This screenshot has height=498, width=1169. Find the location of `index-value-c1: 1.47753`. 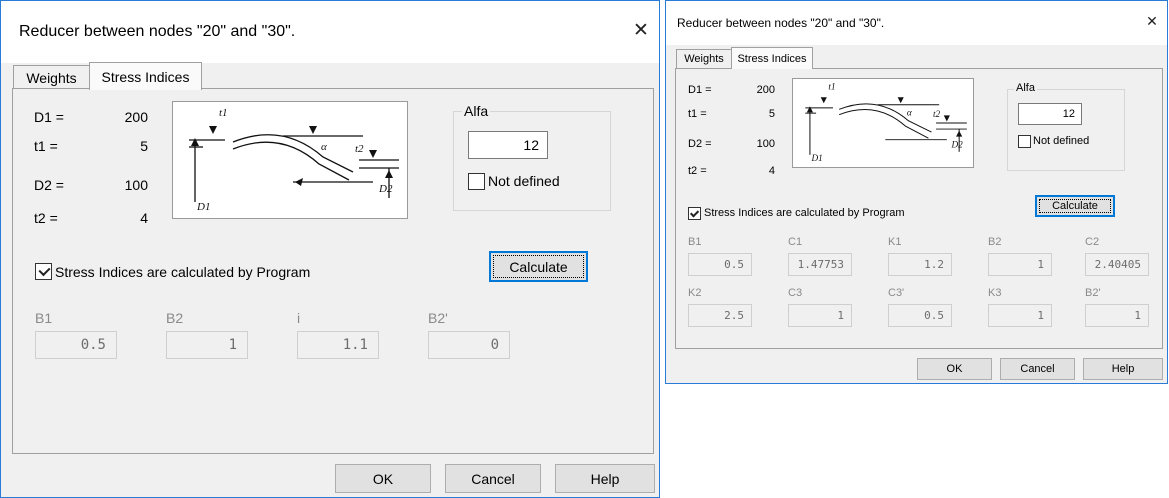

index-value-c1: 1.47753 is located at coordinates (820, 264).